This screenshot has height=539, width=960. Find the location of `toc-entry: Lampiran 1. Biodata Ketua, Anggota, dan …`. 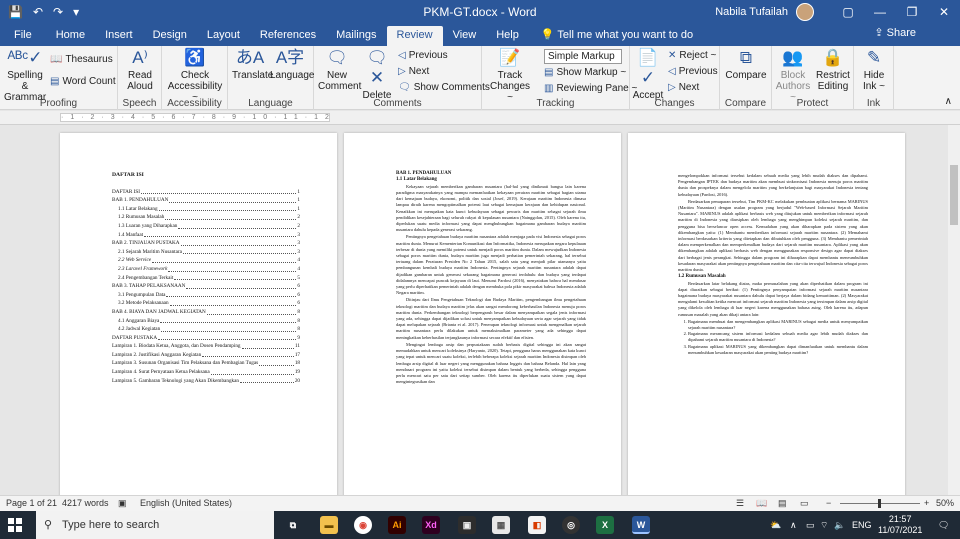

toc-entry: Lampiran 1. Biodata Ketua, Anggota, dan … is located at coordinates (206, 346).